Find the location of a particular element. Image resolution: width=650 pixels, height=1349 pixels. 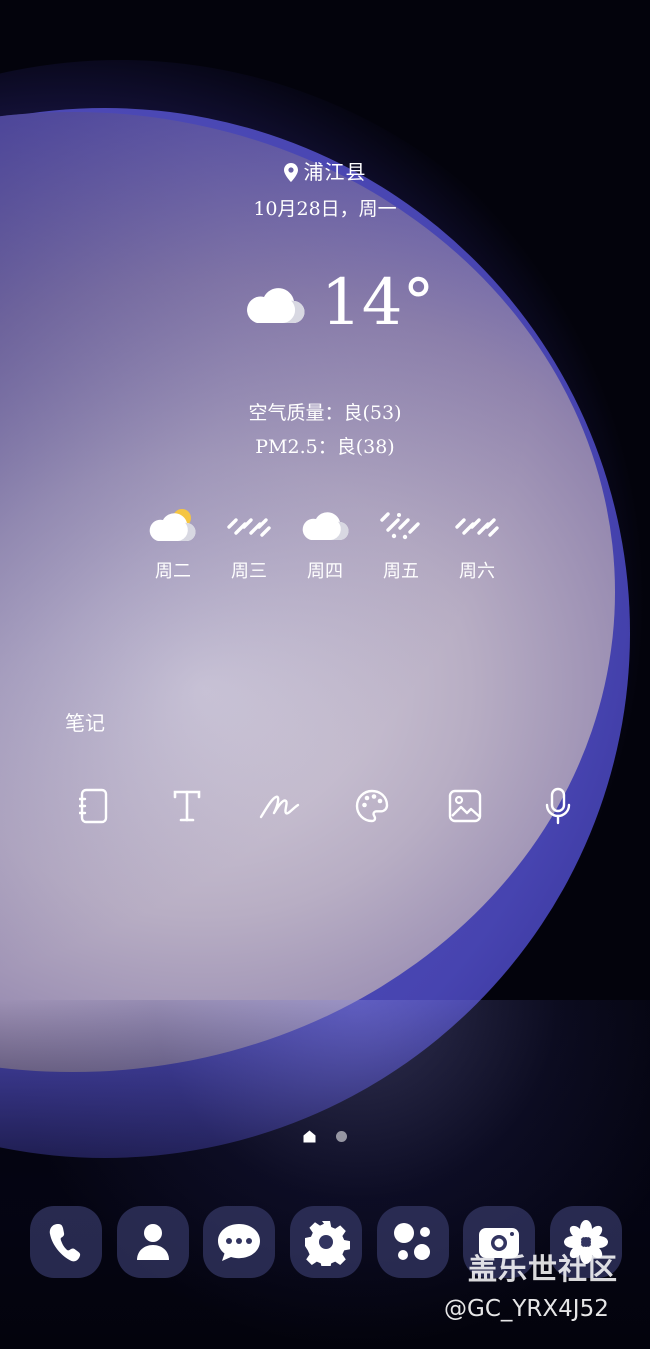

messages-app is located at coordinates (239, 1242).